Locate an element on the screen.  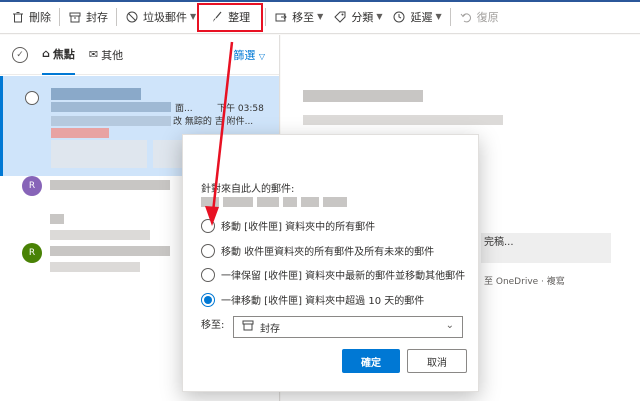
tab-focused: ⌂ 焦點 is located at coordinates (58, 55).